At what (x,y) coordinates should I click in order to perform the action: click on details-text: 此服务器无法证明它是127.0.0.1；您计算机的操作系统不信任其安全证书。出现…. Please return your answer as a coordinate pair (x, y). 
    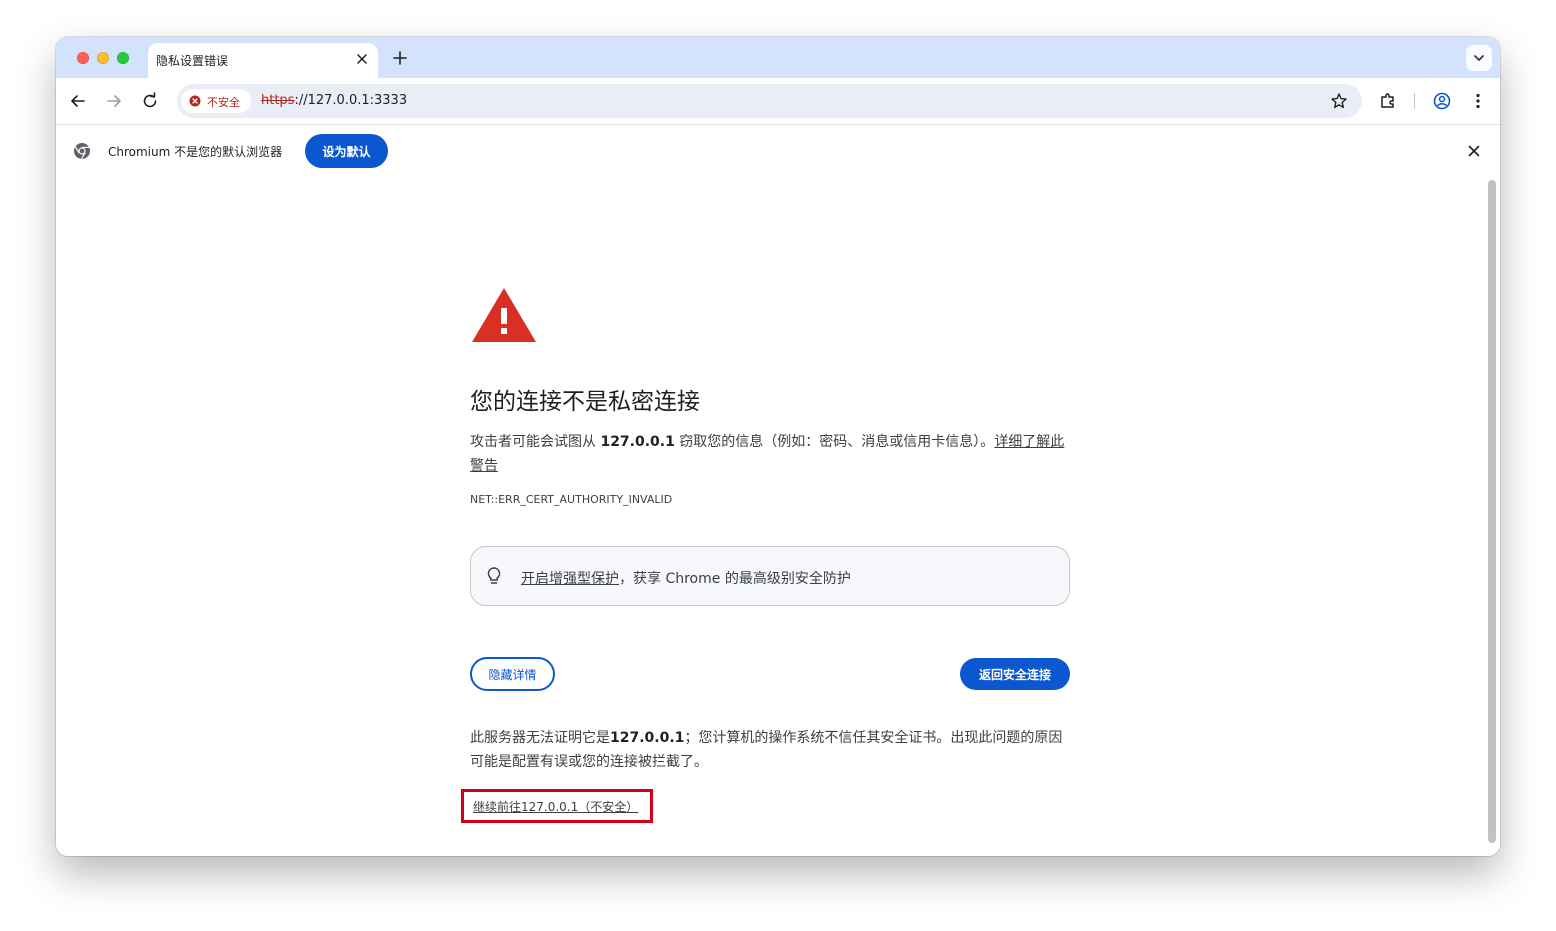
    Looking at the image, I should click on (770, 750).